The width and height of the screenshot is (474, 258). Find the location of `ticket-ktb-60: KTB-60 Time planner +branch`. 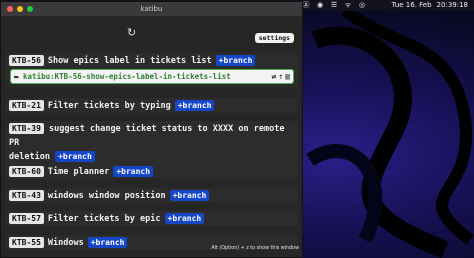

ticket-ktb-60: KTB-60 Time planner +branch is located at coordinates (152, 171).